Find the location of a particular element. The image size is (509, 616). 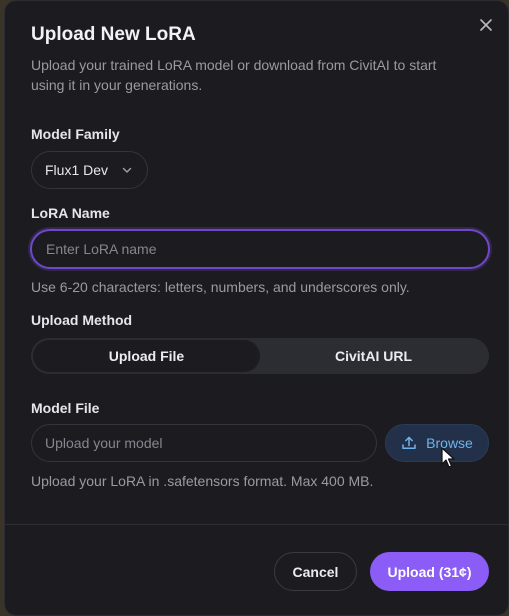

upload-method-toggle: Upload File CivitAI URL is located at coordinates (260, 356).